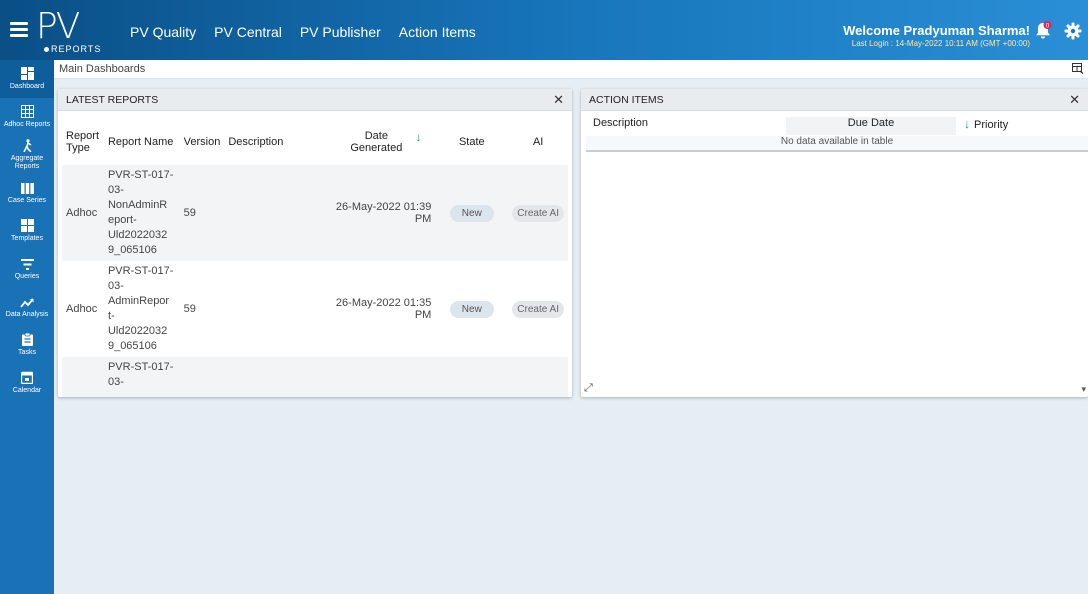  What do you see at coordinates (163, 32) in the screenshot?
I see `nav-pv-quality: PV Quality` at bounding box center [163, 32].